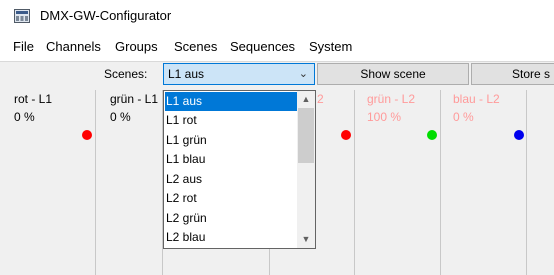 The width and height of the screenshot is (554, 275). Describe the element at coordinates (22, 16) in the screenshot. I see `app-icon` at that location.